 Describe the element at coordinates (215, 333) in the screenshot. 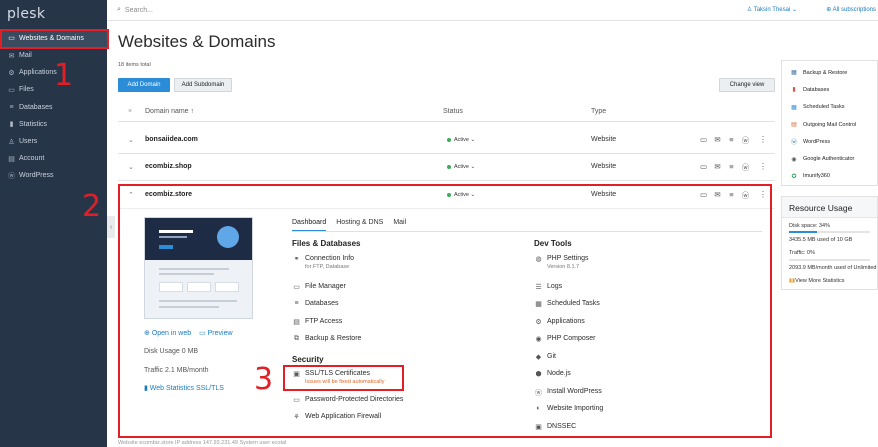

I see `preview-link: ▭ Preview` at that location.